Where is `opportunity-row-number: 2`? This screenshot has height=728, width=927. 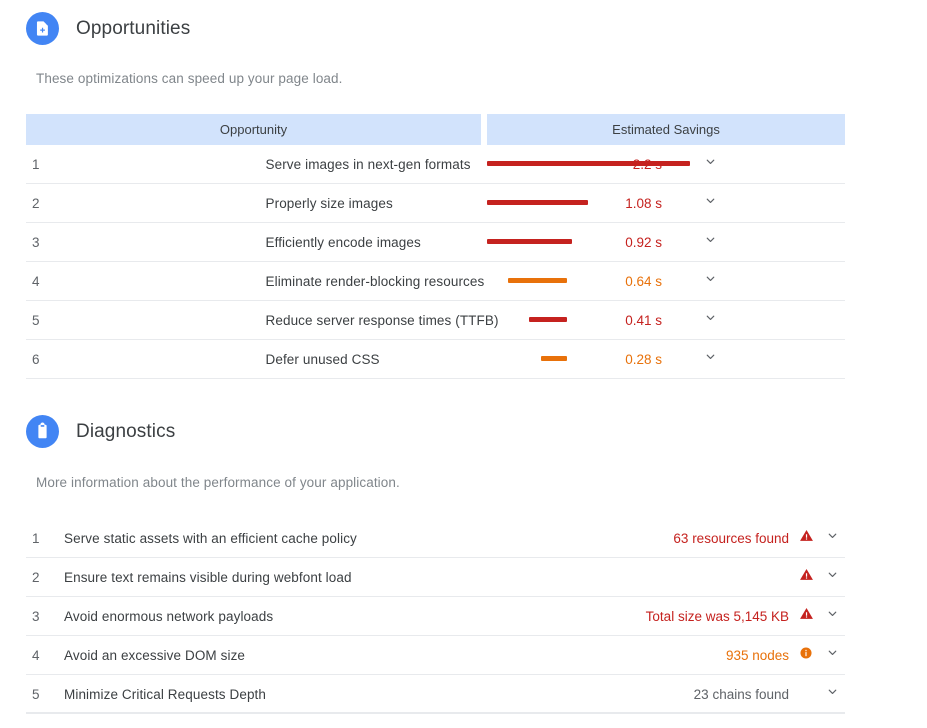 opportunity-row-number: 2 is located at coordinates (36, 203).